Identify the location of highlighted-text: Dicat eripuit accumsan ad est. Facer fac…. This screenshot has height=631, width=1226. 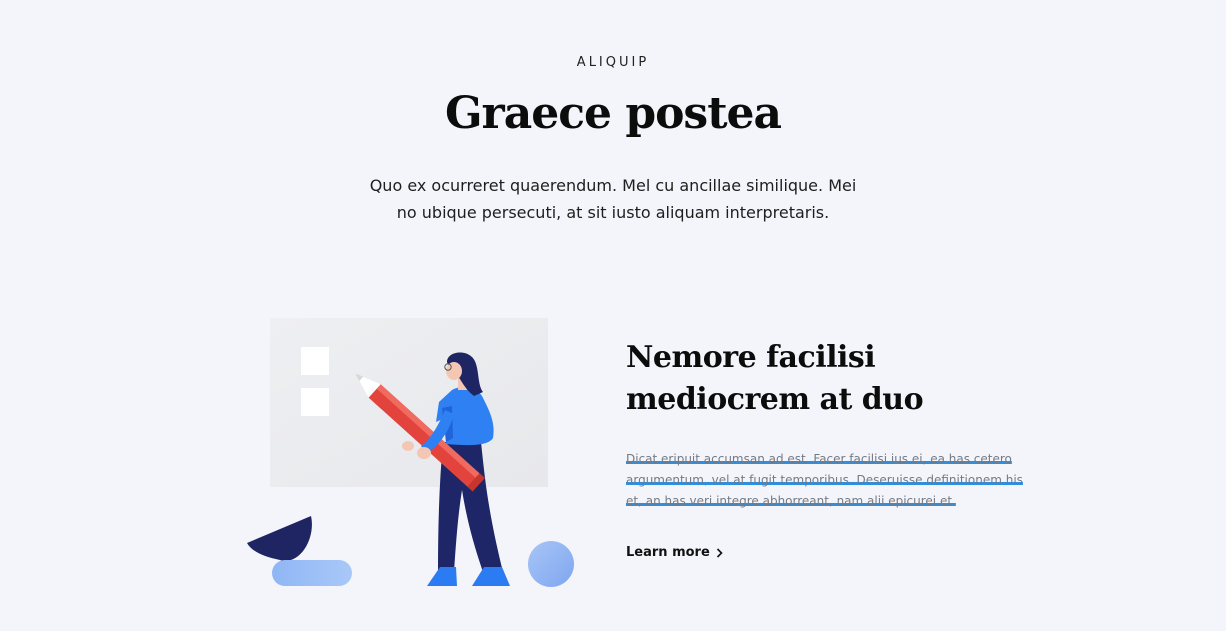
(824, 480).